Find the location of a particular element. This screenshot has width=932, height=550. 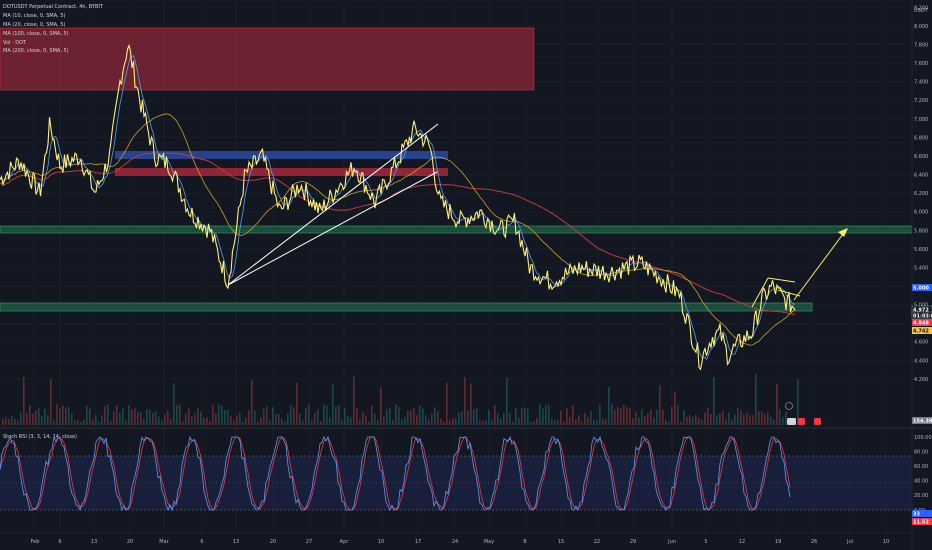

x-tick-label: 6 is located at coordinates (201, 542).